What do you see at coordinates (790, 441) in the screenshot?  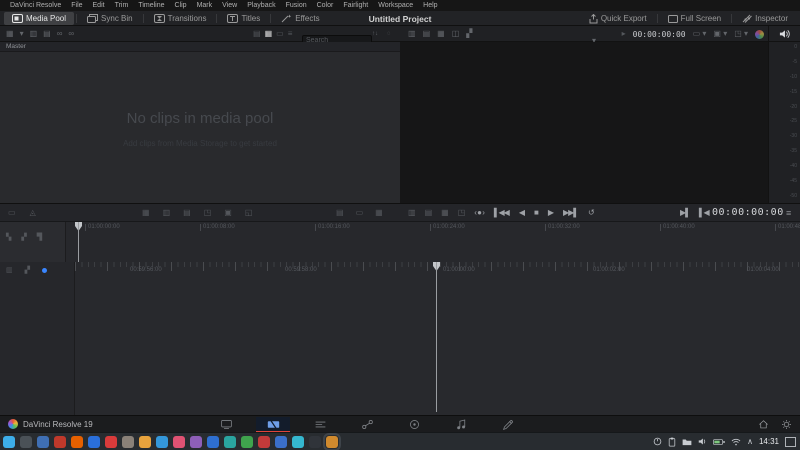 I see `virtual-desktop-pager` at bounding box center [790, 441].